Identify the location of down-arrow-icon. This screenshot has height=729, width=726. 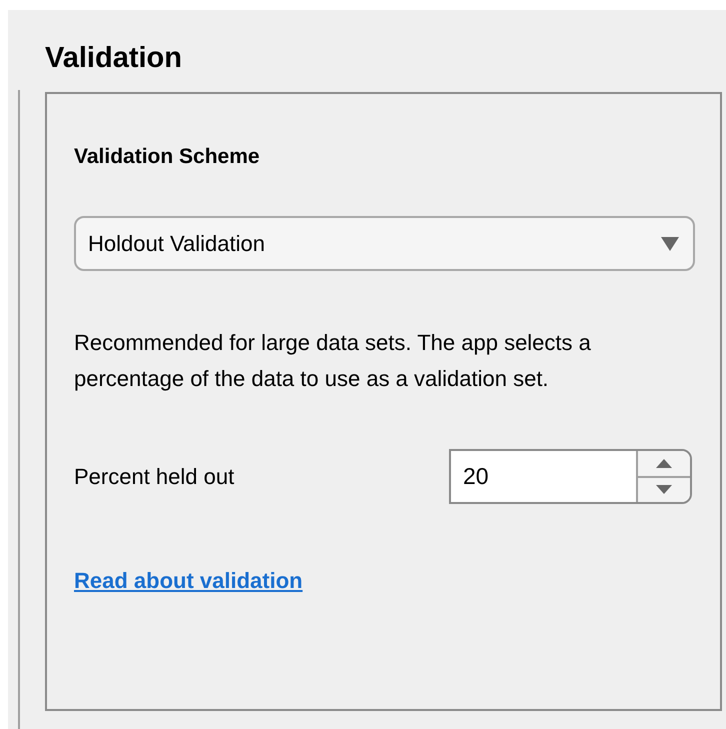
(664, 489).